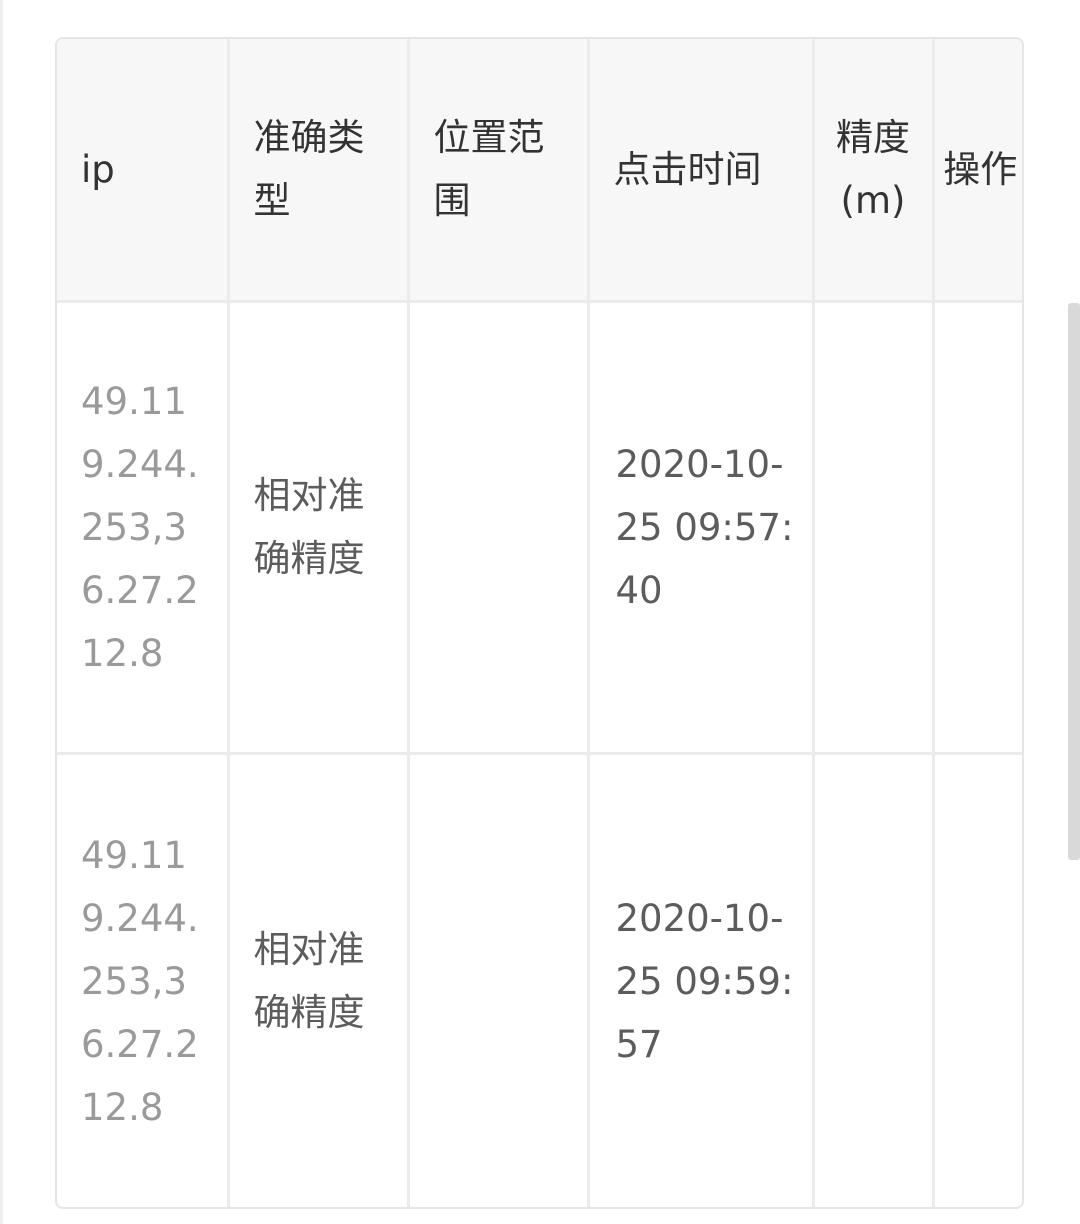 The height and width of the screenshot is (1224, 1080). I want to click on left-edge-divider, so click(1, 612).